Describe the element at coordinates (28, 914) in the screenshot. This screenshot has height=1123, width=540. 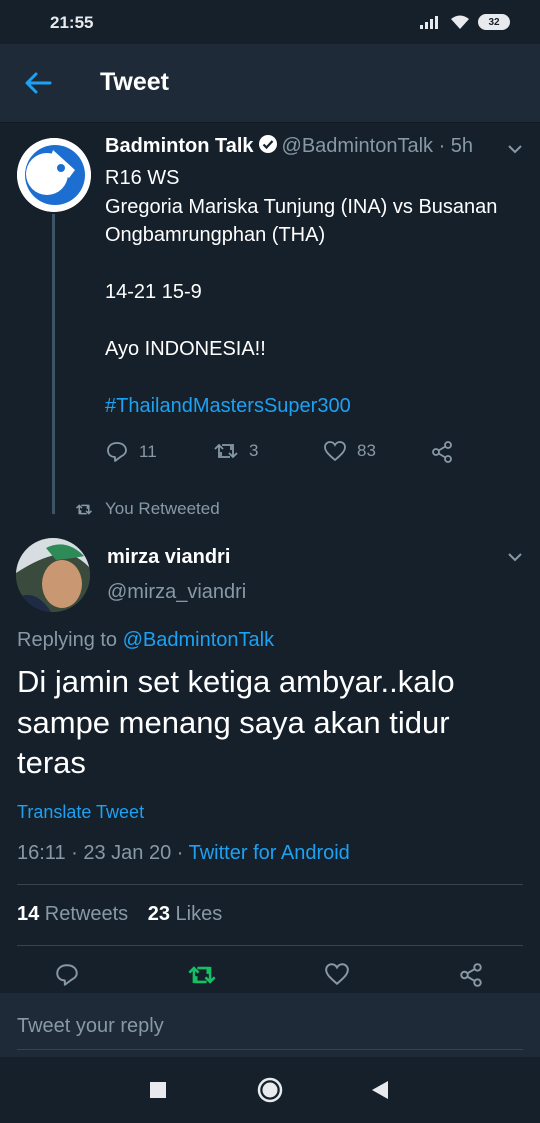
I see `retweets-count: 14` at that location.